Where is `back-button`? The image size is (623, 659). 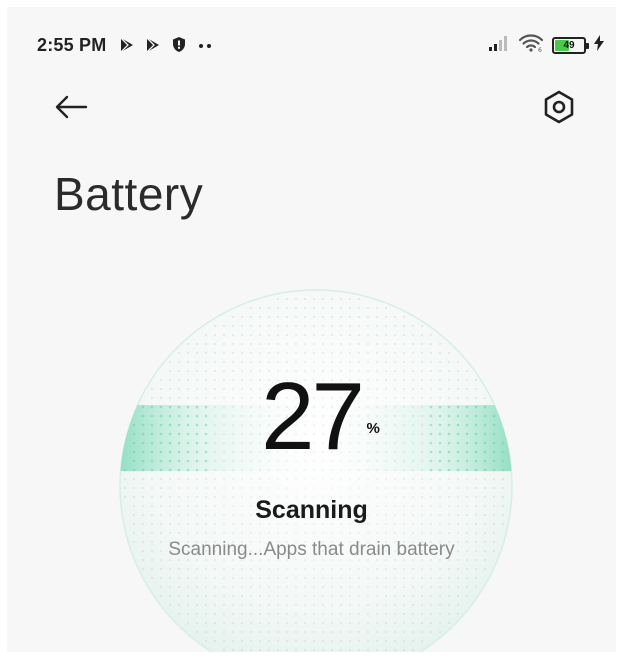
back-button is located at coordinates (71, 109).